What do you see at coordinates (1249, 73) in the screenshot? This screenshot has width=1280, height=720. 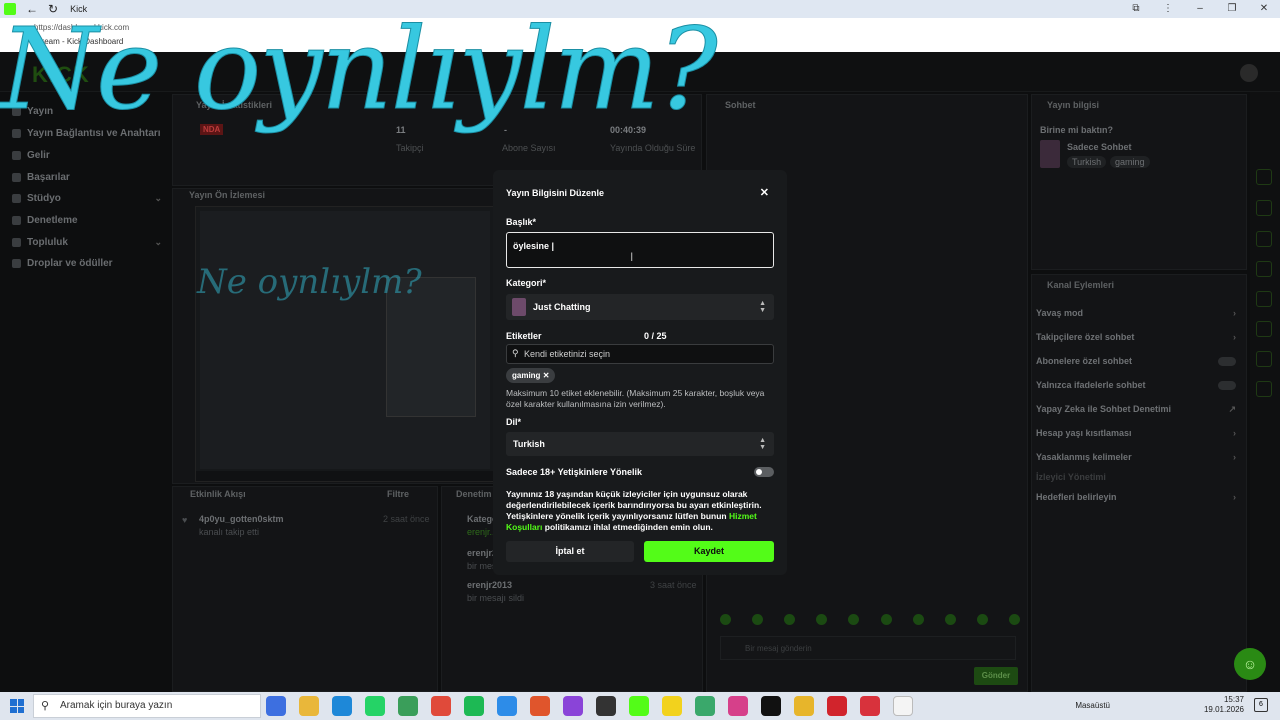 I see `avatar` at bounding box center [1249, 73].